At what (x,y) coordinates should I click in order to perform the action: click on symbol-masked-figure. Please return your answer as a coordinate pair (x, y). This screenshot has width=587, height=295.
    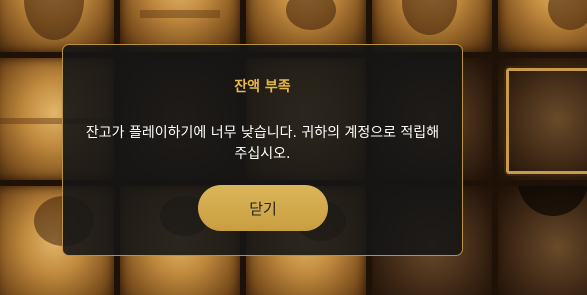
    Looking at the image, I should click on (542, 240).